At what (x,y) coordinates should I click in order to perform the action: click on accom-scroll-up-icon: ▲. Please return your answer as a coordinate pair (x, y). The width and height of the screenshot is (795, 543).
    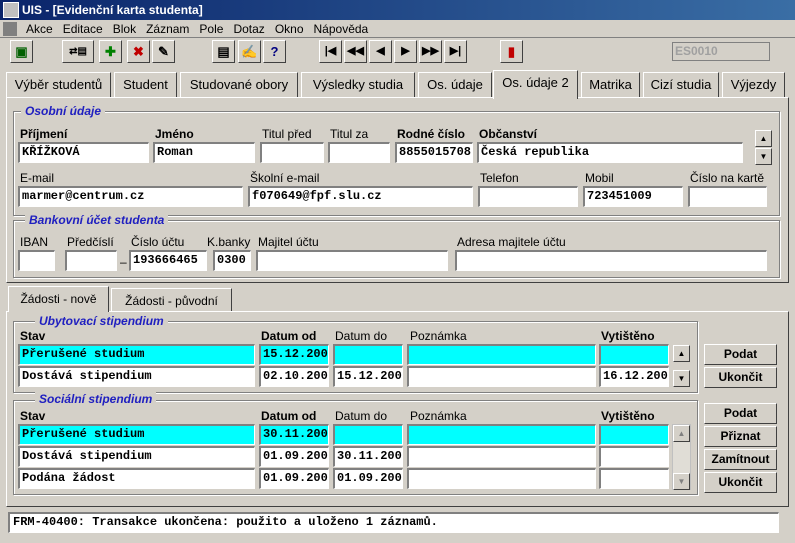
    Looking at the image, I should click on (681, 353).